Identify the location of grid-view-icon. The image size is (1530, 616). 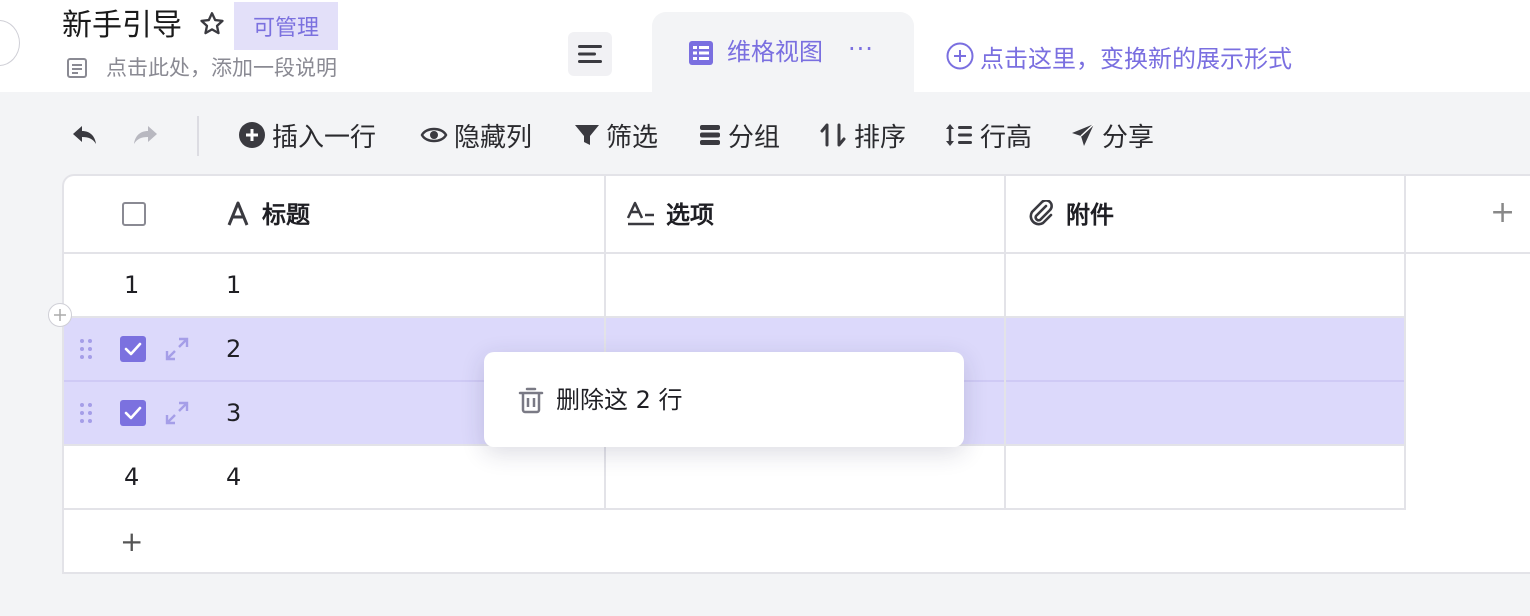
(701, 53).